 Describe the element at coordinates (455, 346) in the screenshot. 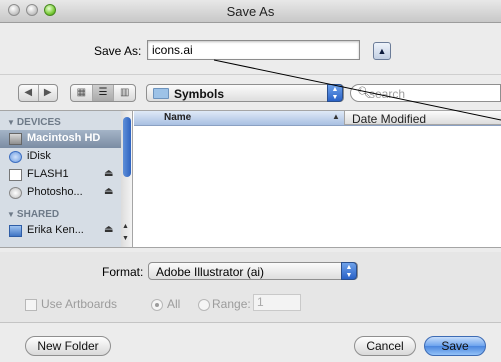

I see `save-button: Save` at that location.